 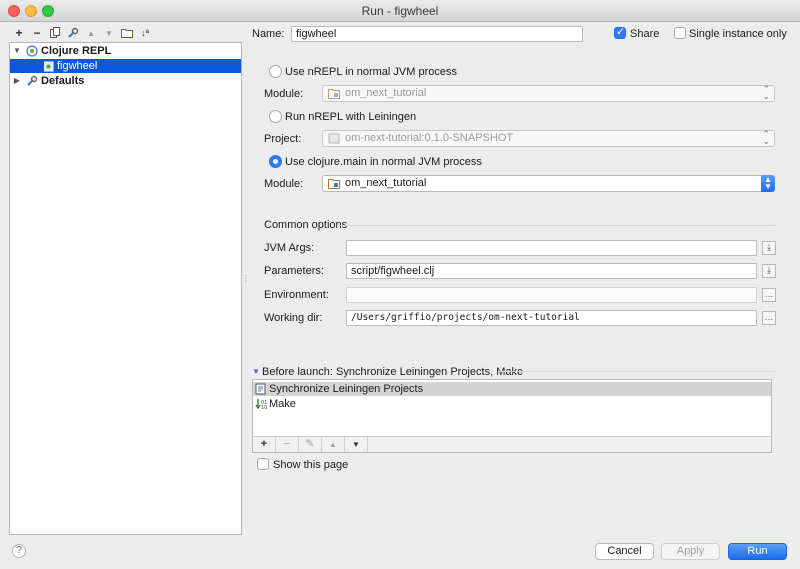 I want to click on apply-button: Apply, so click(x=690, y=551).